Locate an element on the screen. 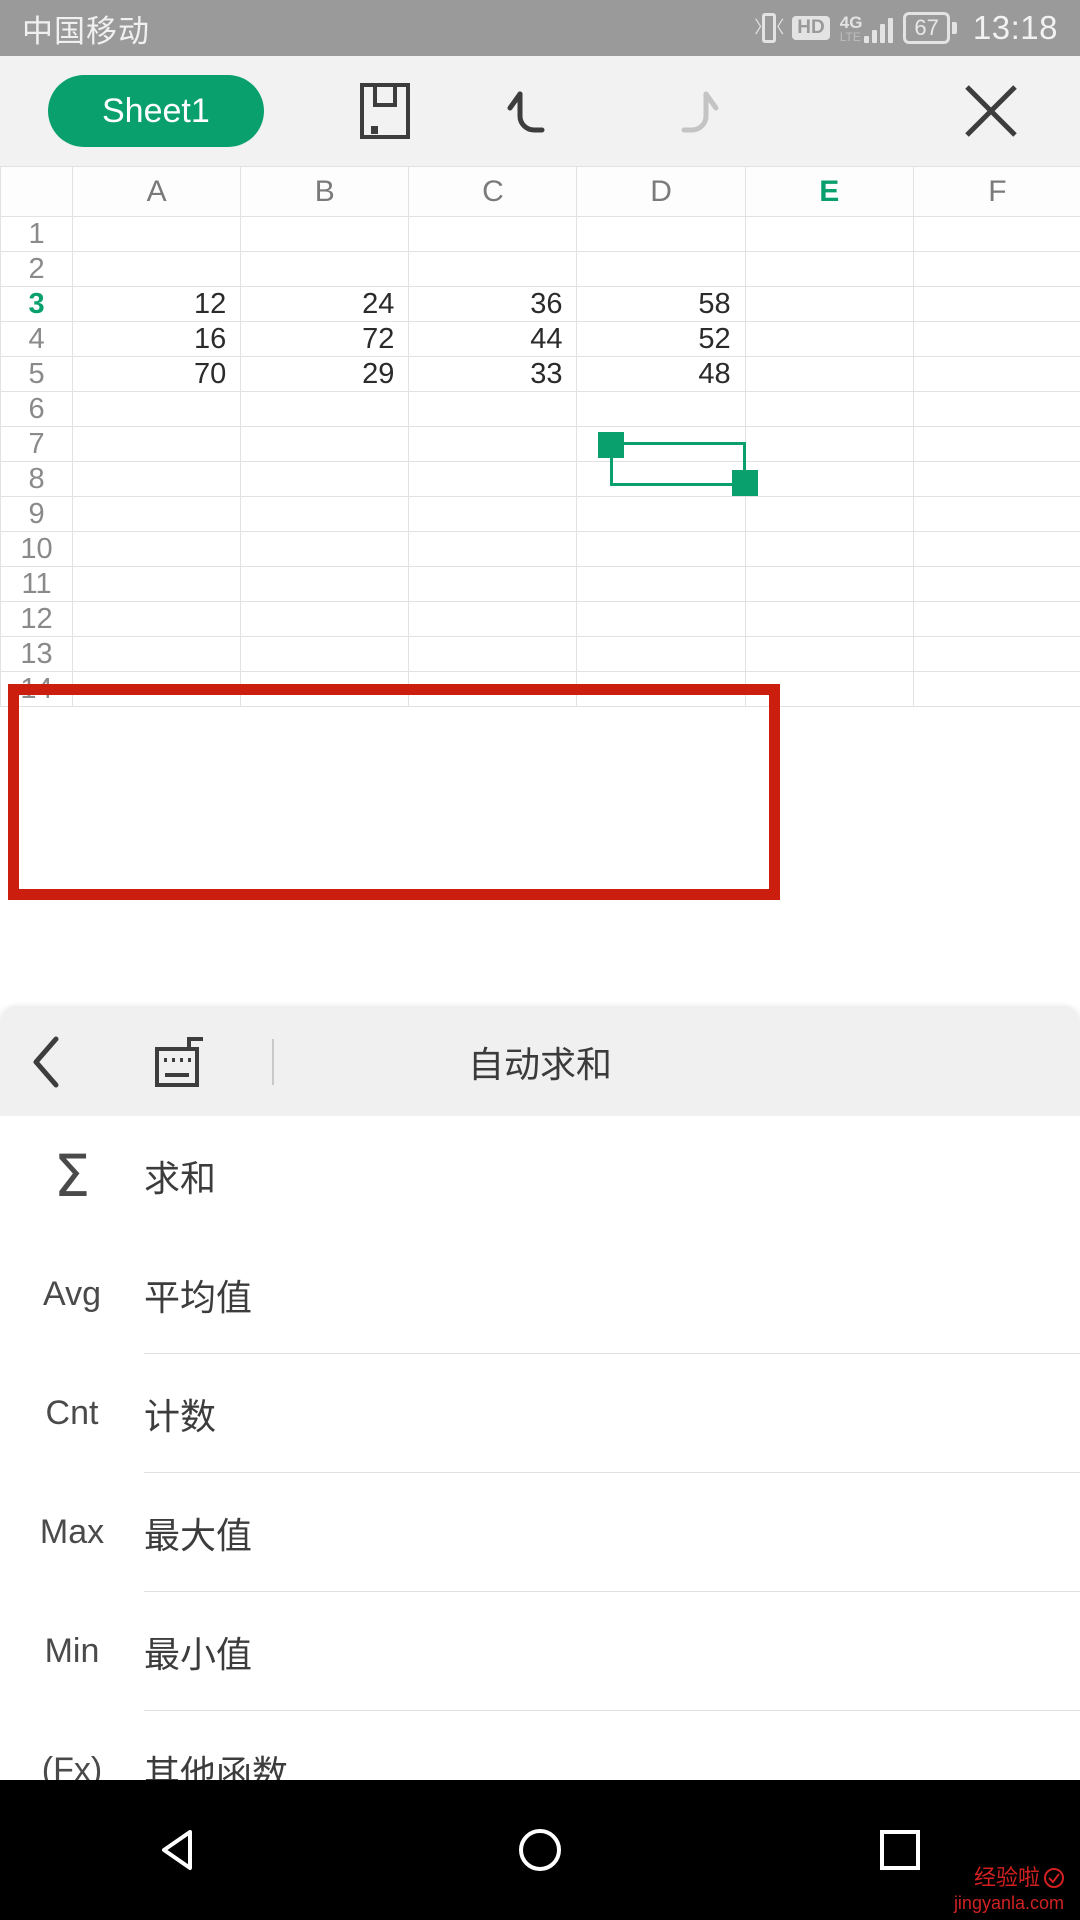 This screenshot has width=1080, height=1920. cell-d4: 52 is located at coordinates (661, 339).